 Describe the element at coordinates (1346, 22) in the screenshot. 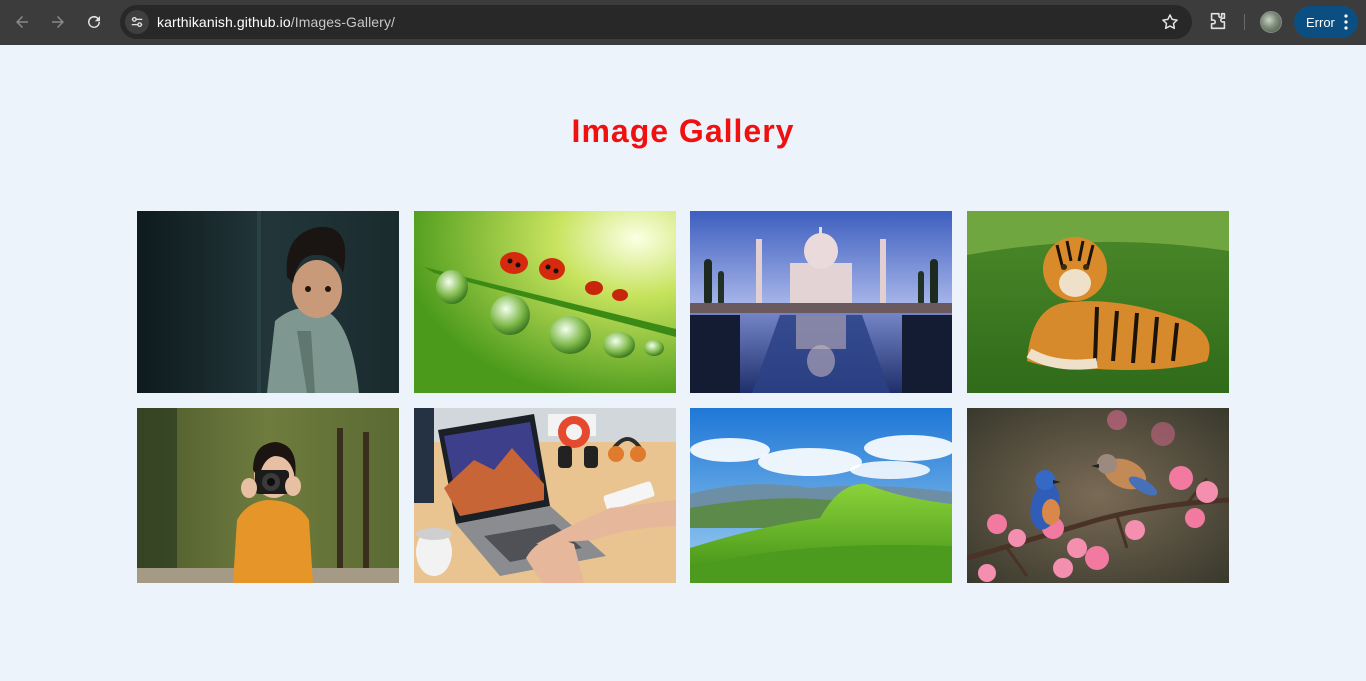

I see `kebab-menu-icon` at that location.